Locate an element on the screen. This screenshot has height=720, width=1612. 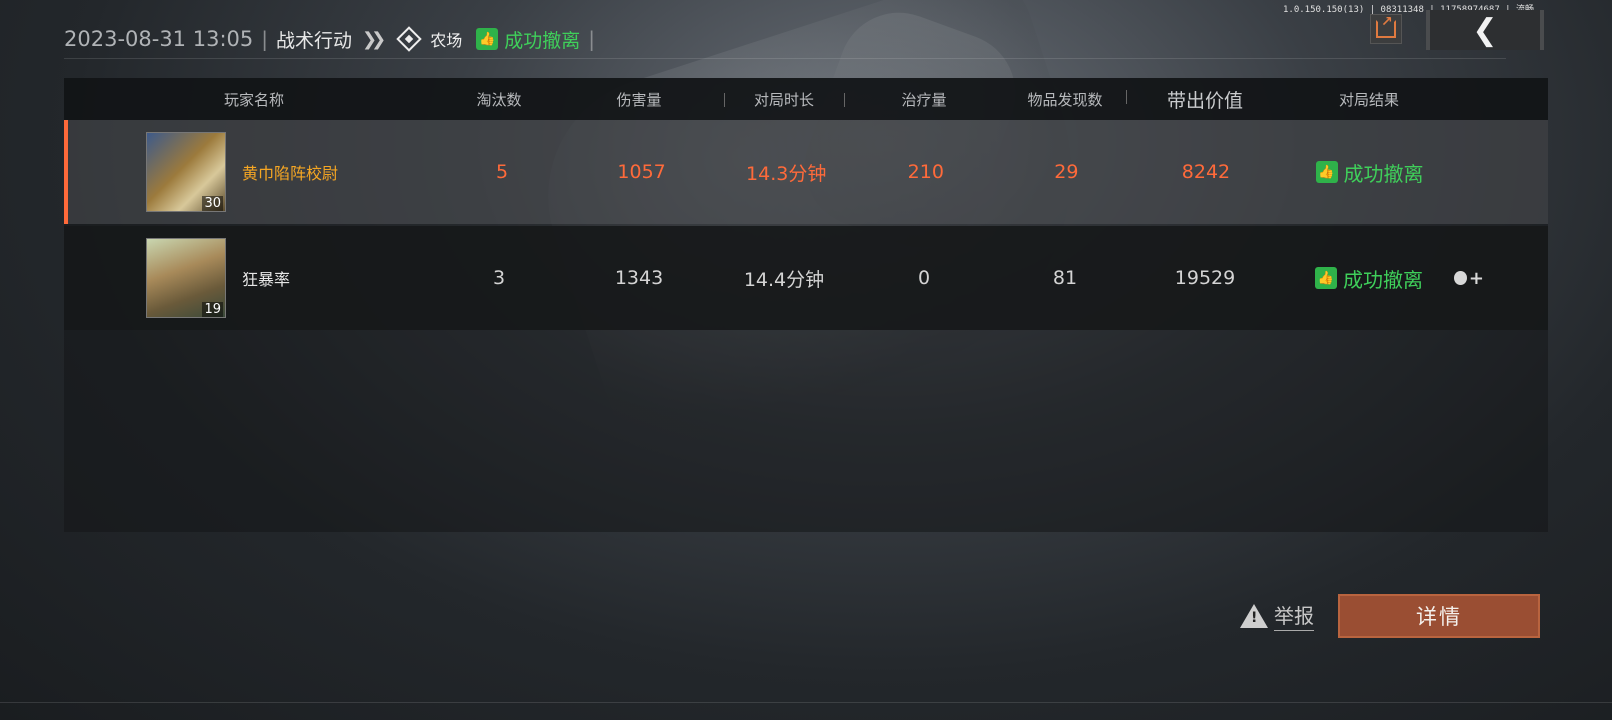
column-header-value: 带出价值 is located at coordinates (1205, 99).